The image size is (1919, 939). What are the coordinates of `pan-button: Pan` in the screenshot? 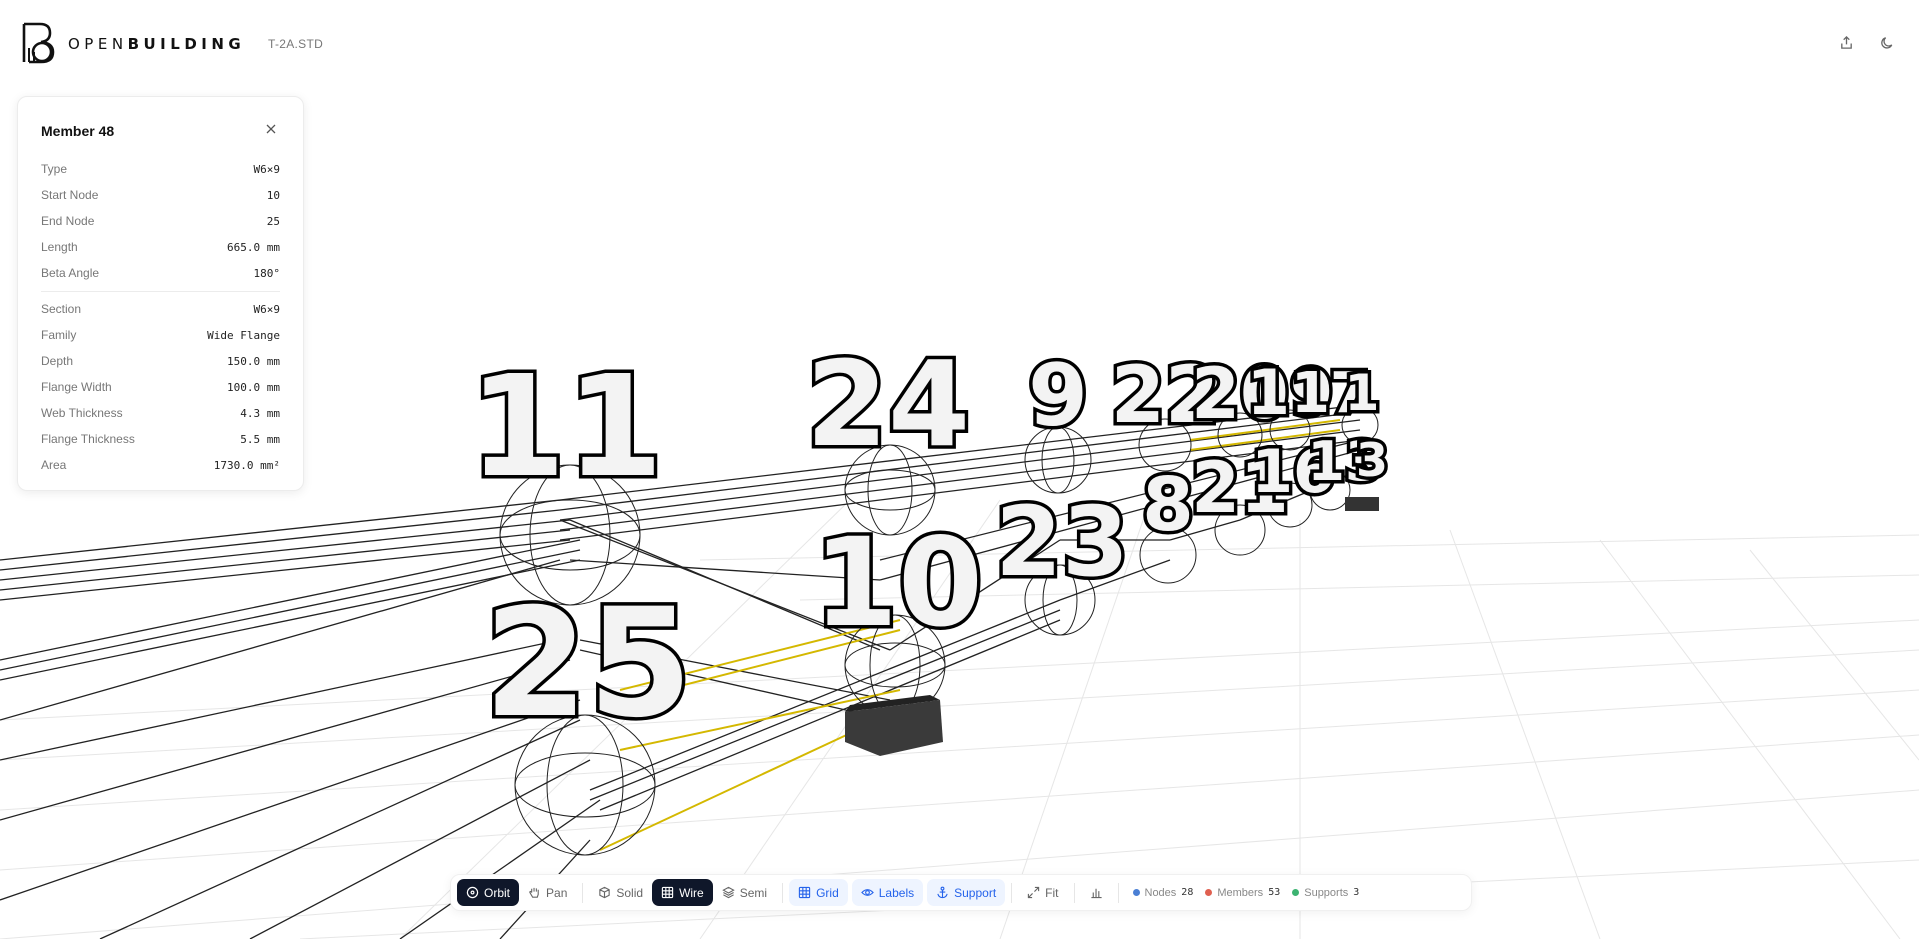 It's located at (547, 892).